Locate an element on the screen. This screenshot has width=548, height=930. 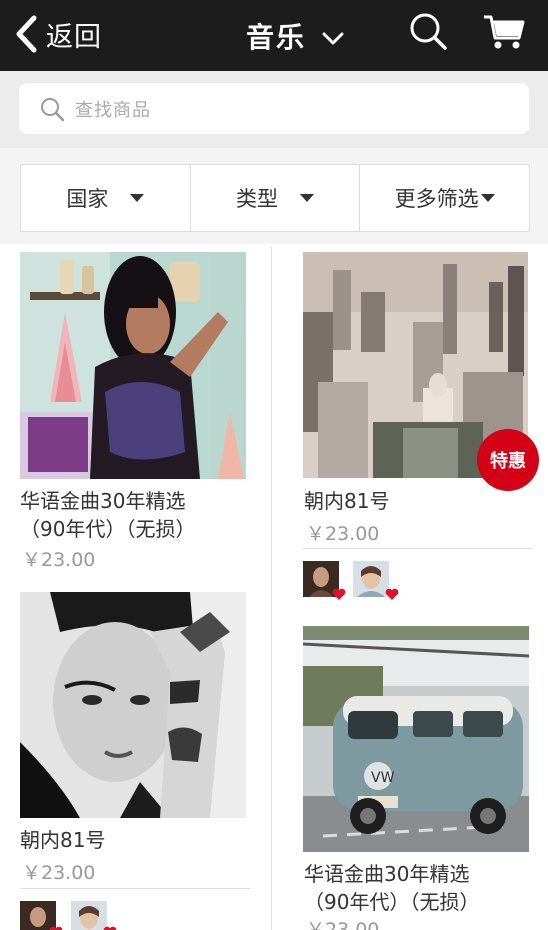
shopping-cart-icon is located at coordinates (504, 32).